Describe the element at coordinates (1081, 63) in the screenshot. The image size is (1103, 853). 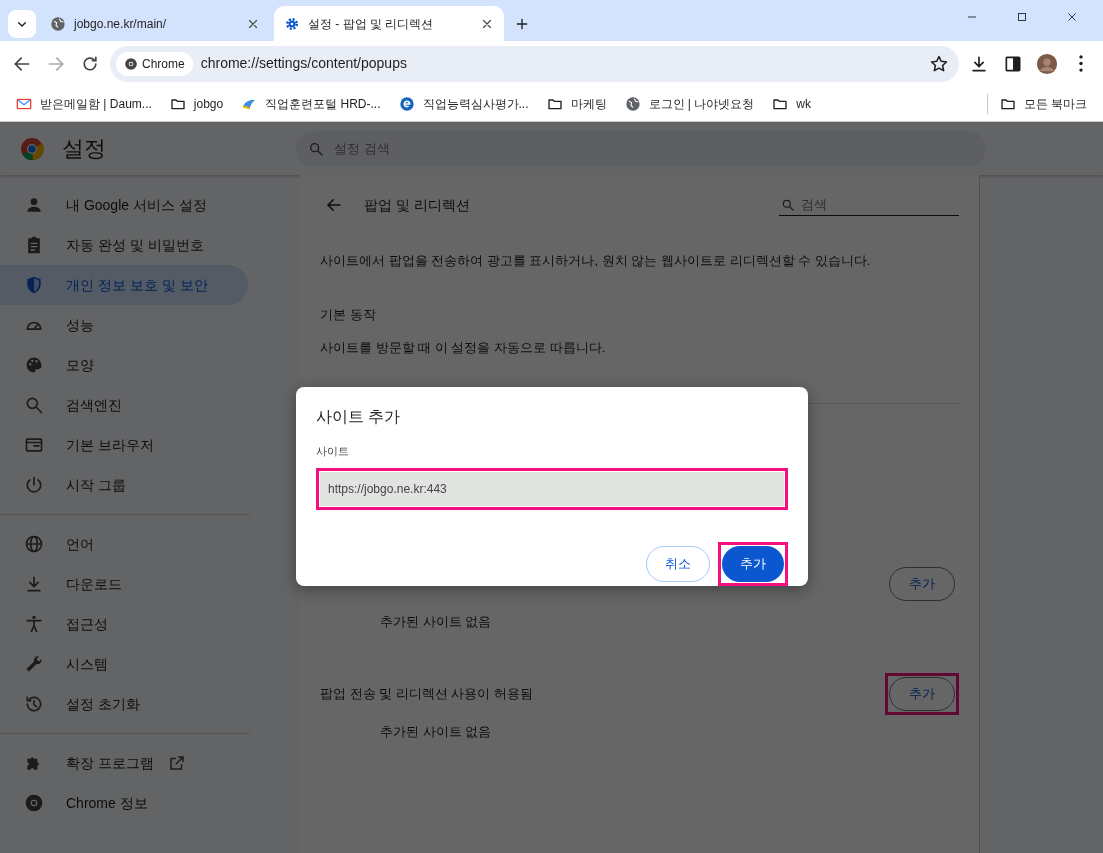
I see `menu-icon` at that location.